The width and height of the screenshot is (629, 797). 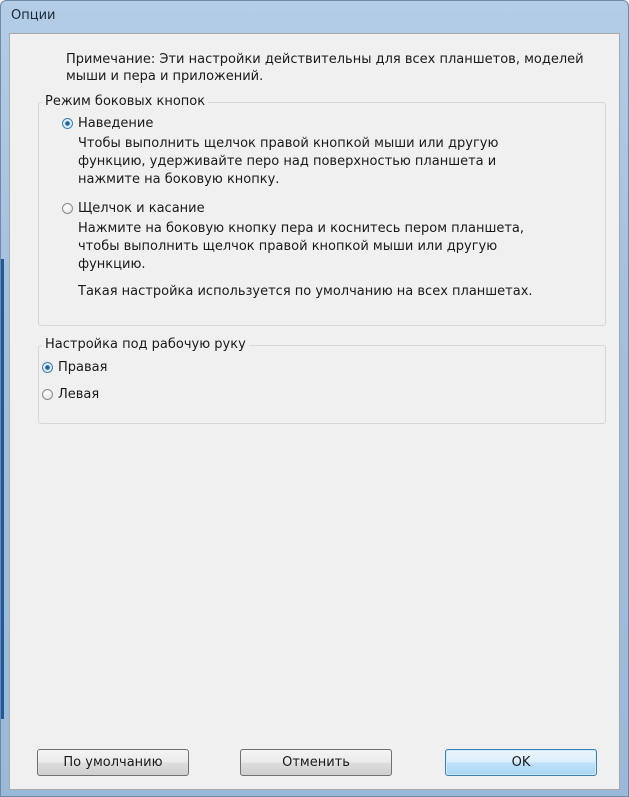 What do you see at coordinates (113, 762) in the screenshot?
I see `defaults-button: По умолчанию` at bounding box center [113, 762].